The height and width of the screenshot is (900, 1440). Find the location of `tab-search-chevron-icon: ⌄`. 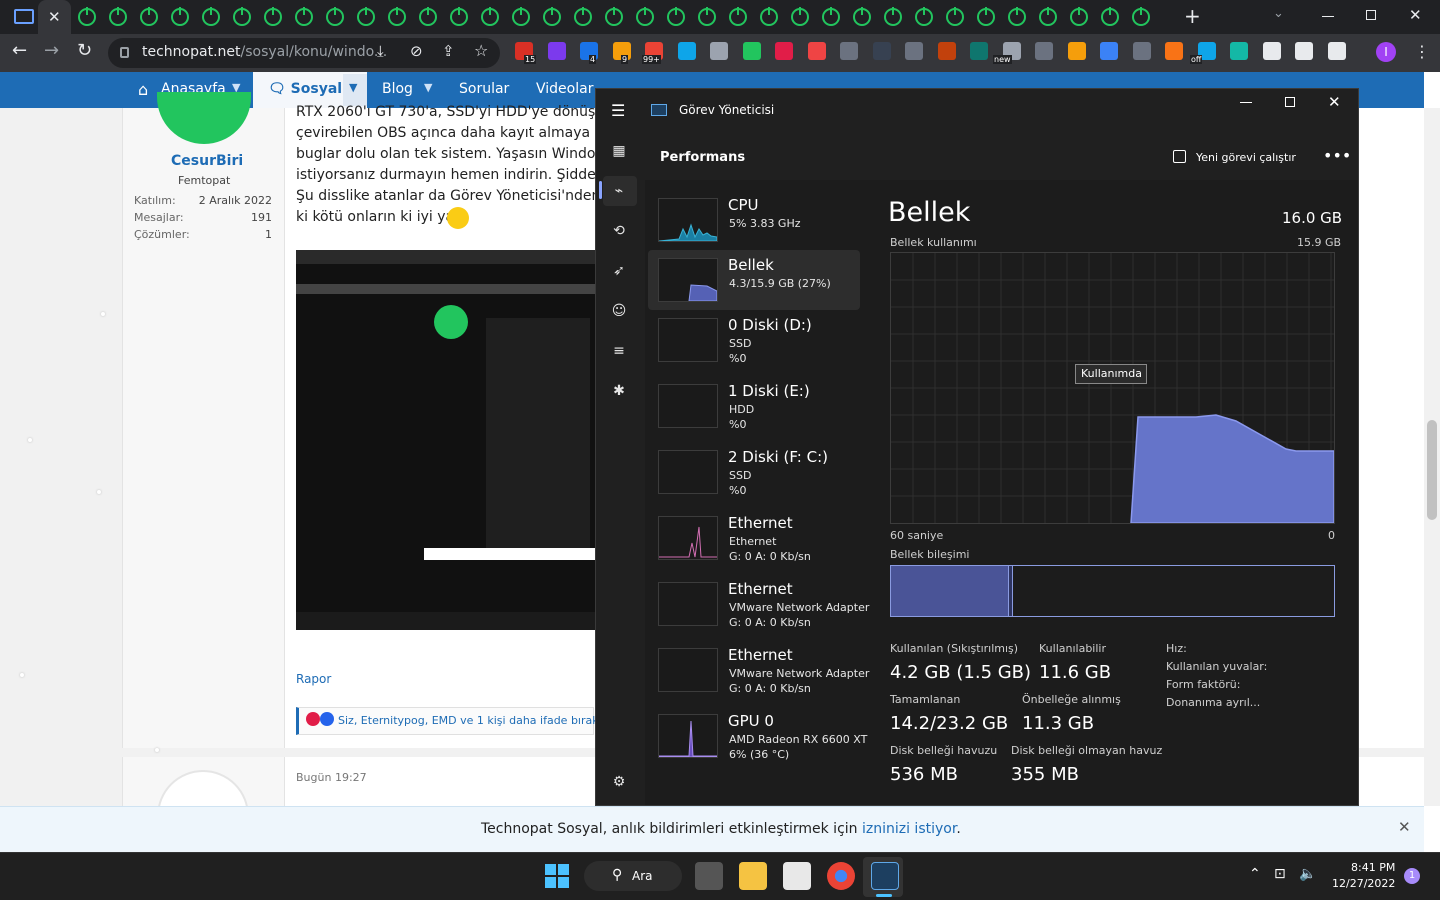

tab-search-chevron-icon: ⌄ is located at coordinates (1278, 13).